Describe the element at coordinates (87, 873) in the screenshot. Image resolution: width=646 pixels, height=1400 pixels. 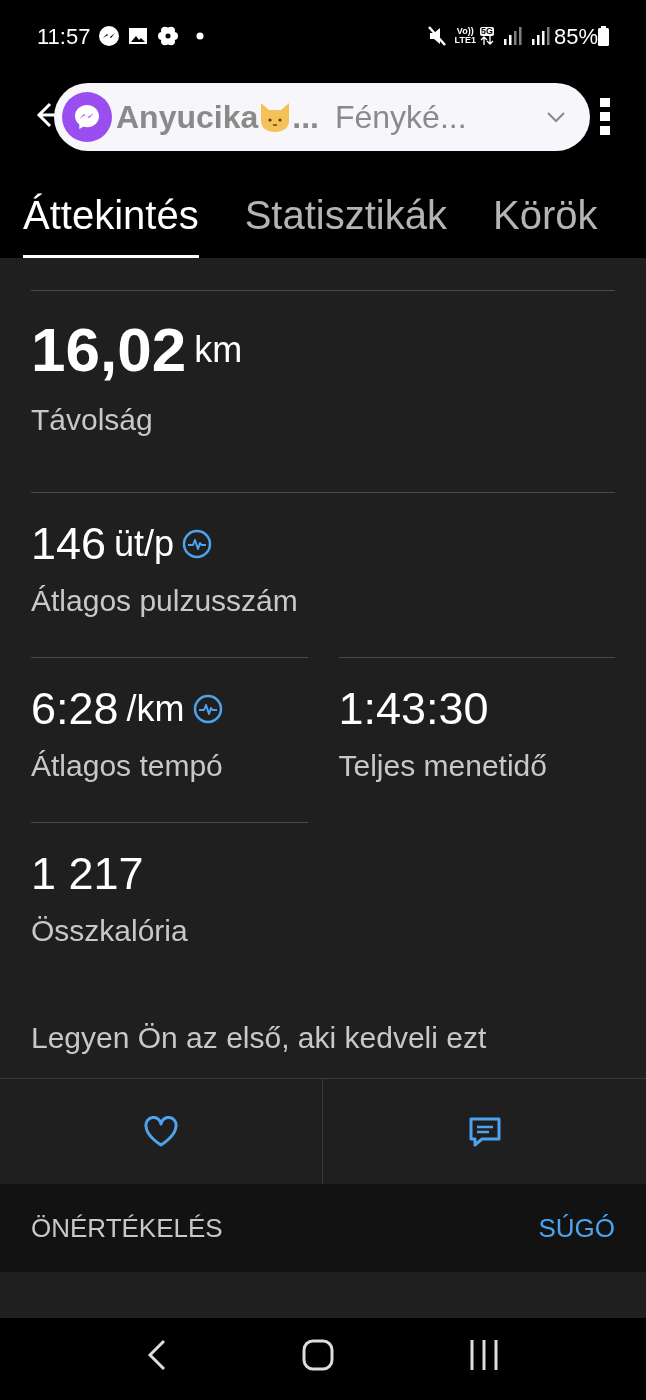
I see `stat-value: 1 217` at that location.